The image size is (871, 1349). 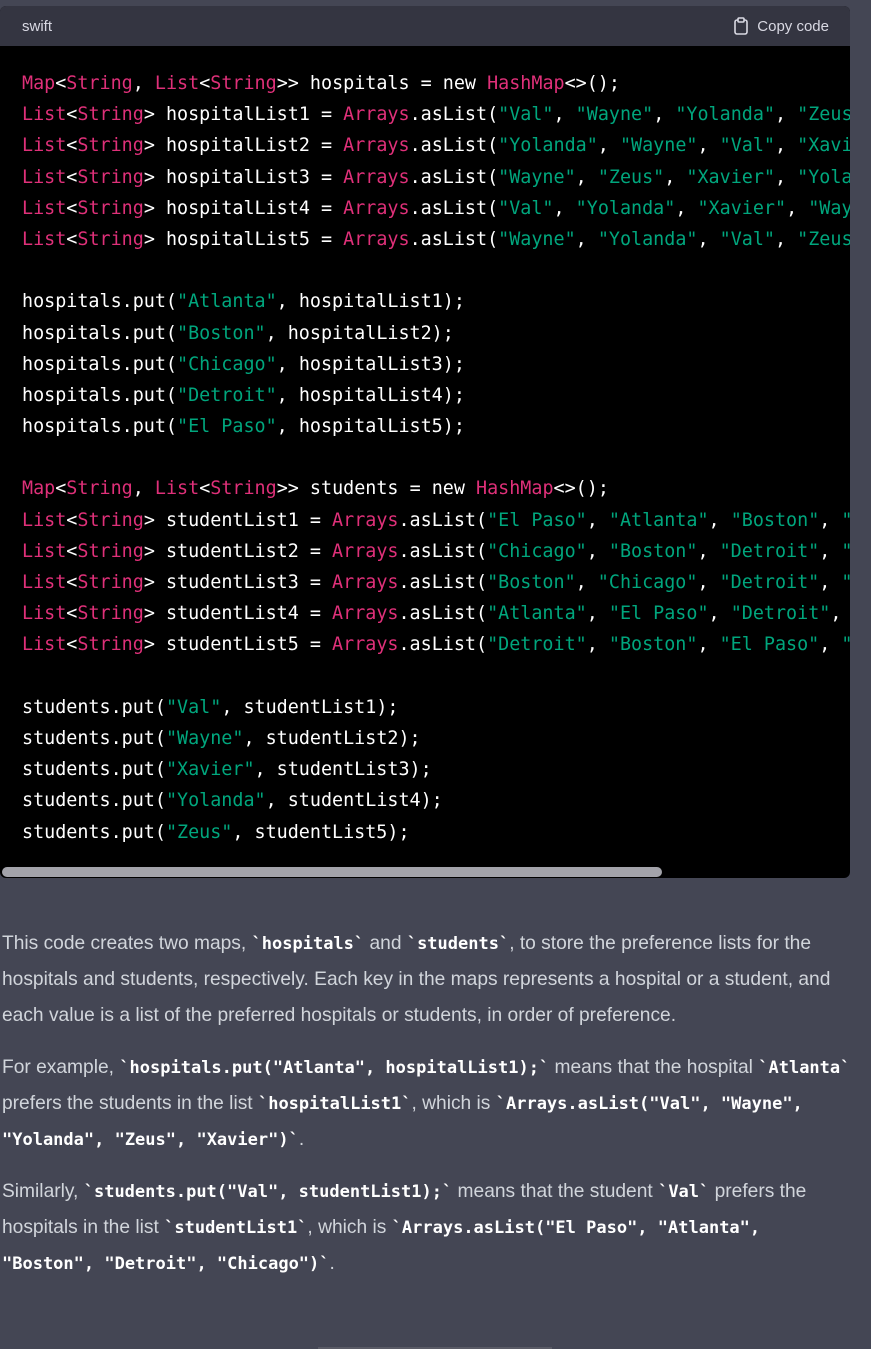 I want to click on code-text: hospitals.put(, so click(x=100, y=395).